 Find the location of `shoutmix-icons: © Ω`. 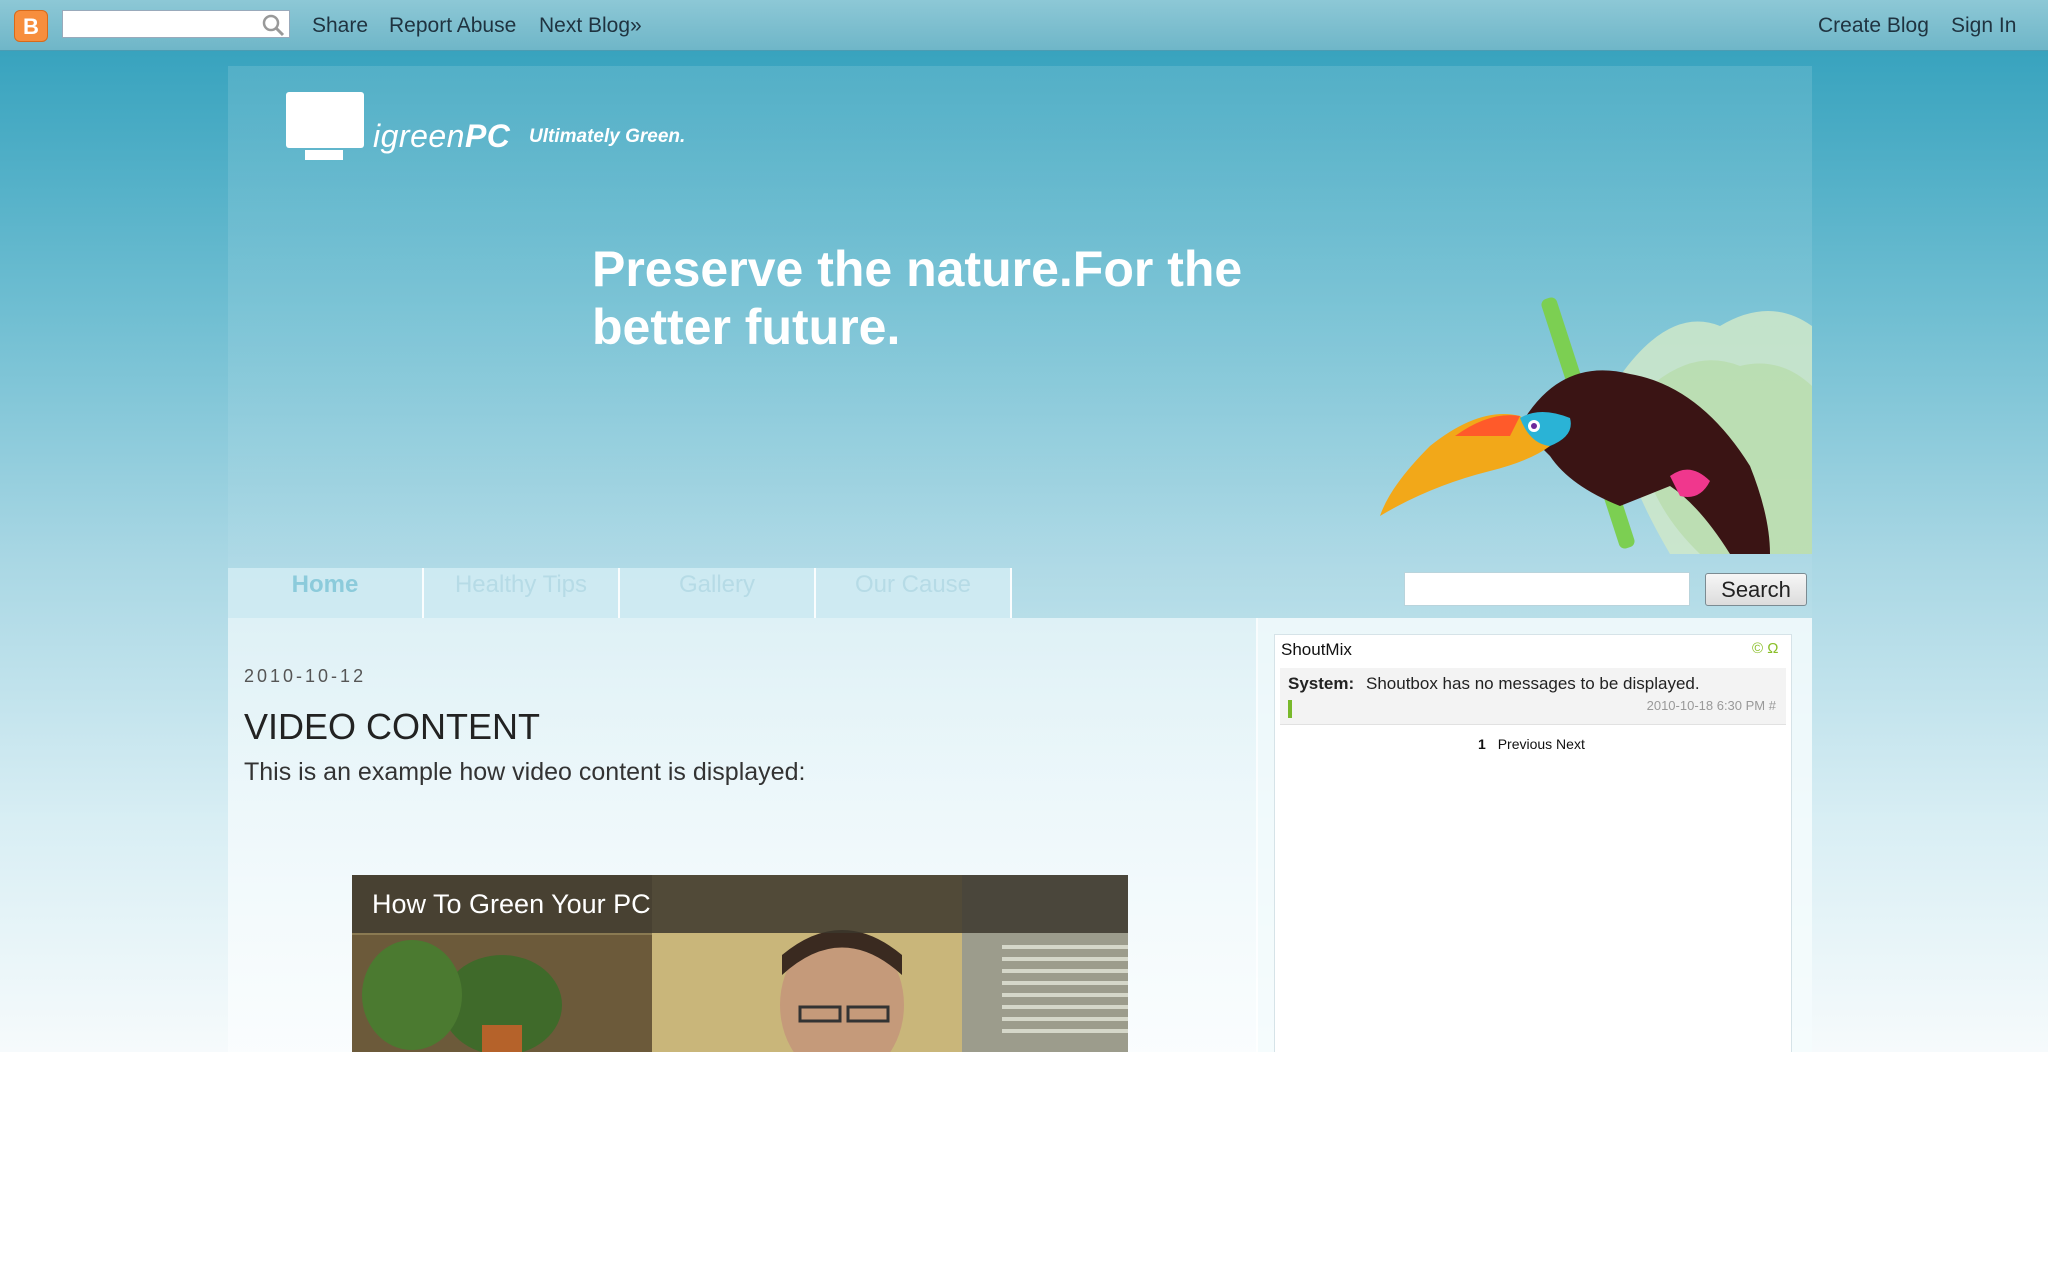

shoutmix-icons: © Ω is located at coordinates (1765, 648).